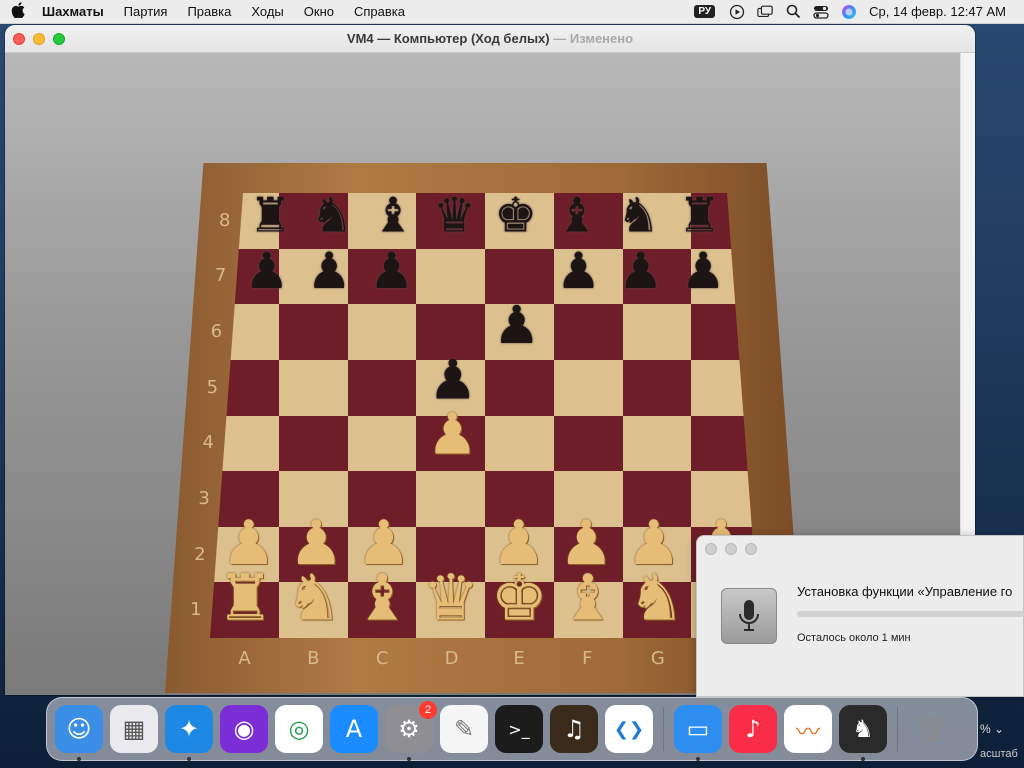 The image size is (1024, 768). What do you see at coordinates (75, 11) in the screenshot?
I see `menu-app-chess: Шахматы` at bounding box center [75, 11].